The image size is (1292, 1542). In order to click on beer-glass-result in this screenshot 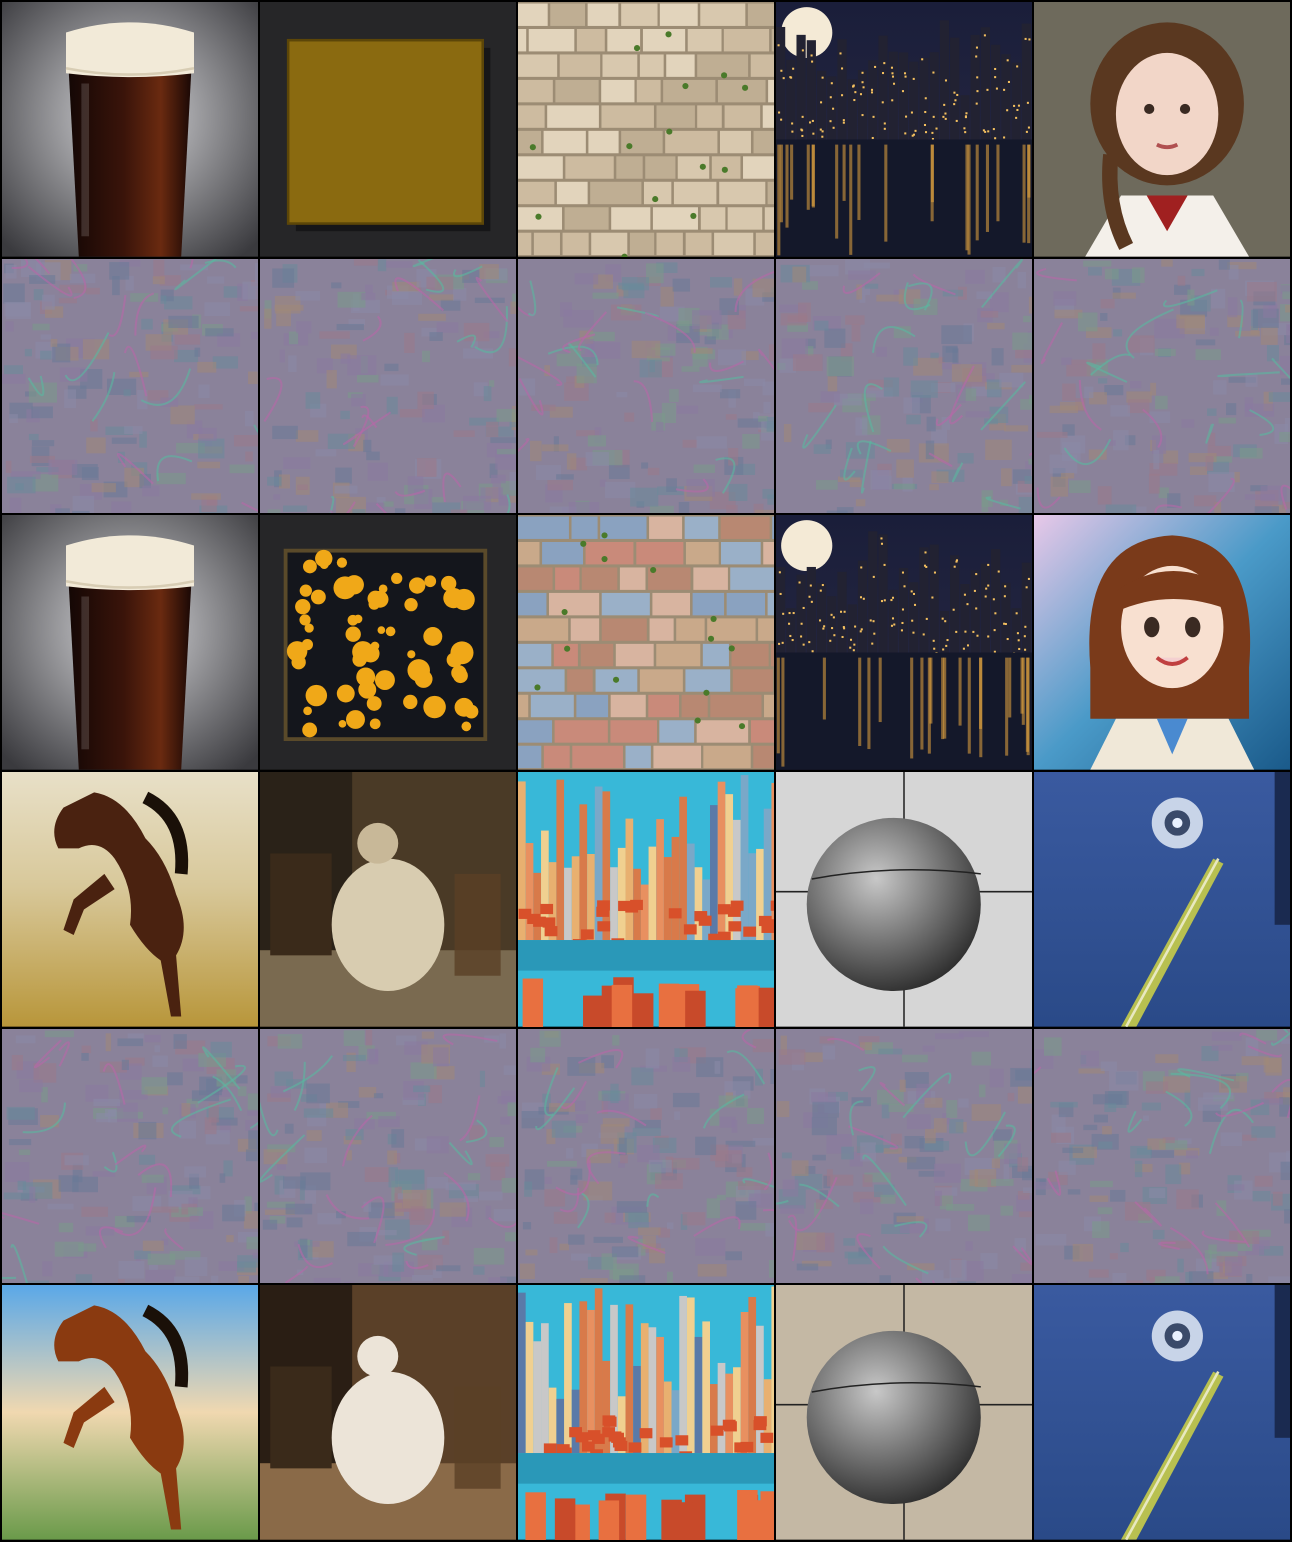, I will do `click(130, 642)`.